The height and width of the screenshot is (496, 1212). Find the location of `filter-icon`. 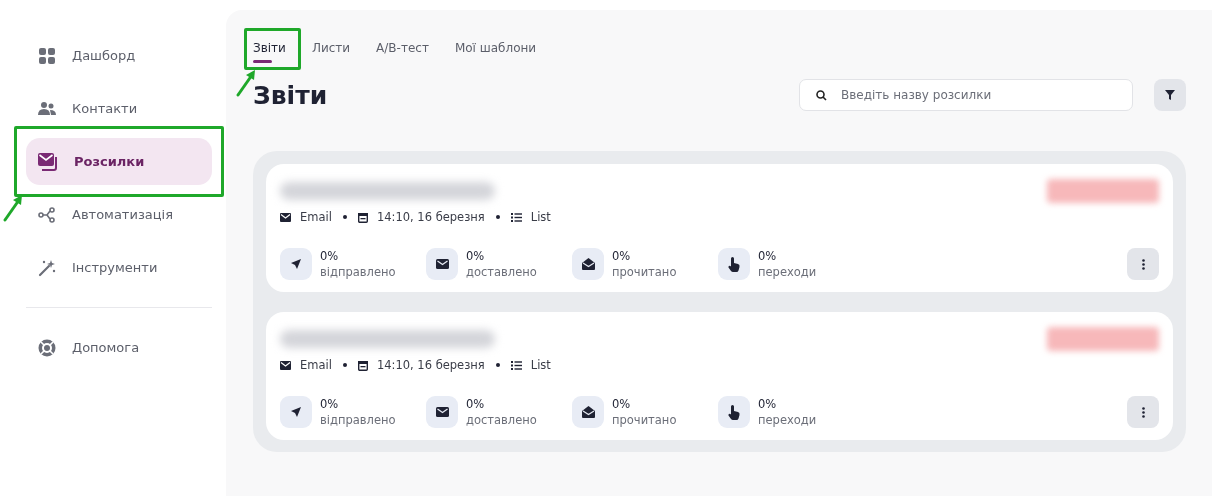

filter-icon is located at coordinates (1170, 95).